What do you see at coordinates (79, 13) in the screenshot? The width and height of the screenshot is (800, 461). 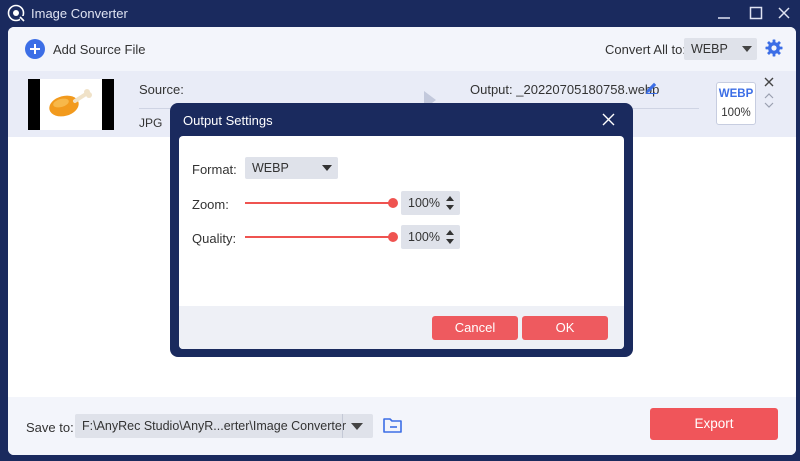 I see `window-title: Image Converter` at bounding box center [79, 13].